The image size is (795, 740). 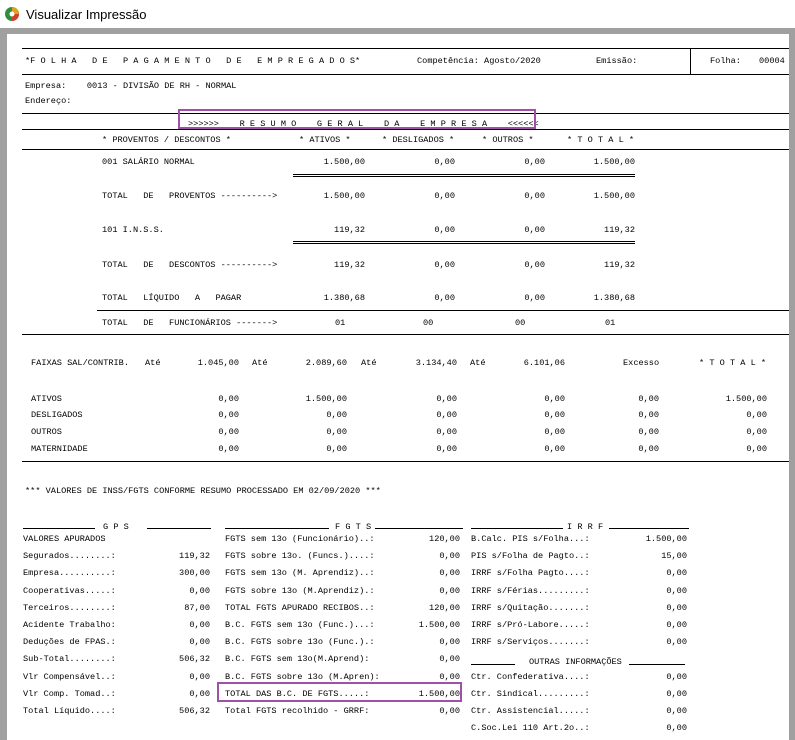 I want to click on gps-row-label: Vlr Compensável..:, so click(x=69, y=676).